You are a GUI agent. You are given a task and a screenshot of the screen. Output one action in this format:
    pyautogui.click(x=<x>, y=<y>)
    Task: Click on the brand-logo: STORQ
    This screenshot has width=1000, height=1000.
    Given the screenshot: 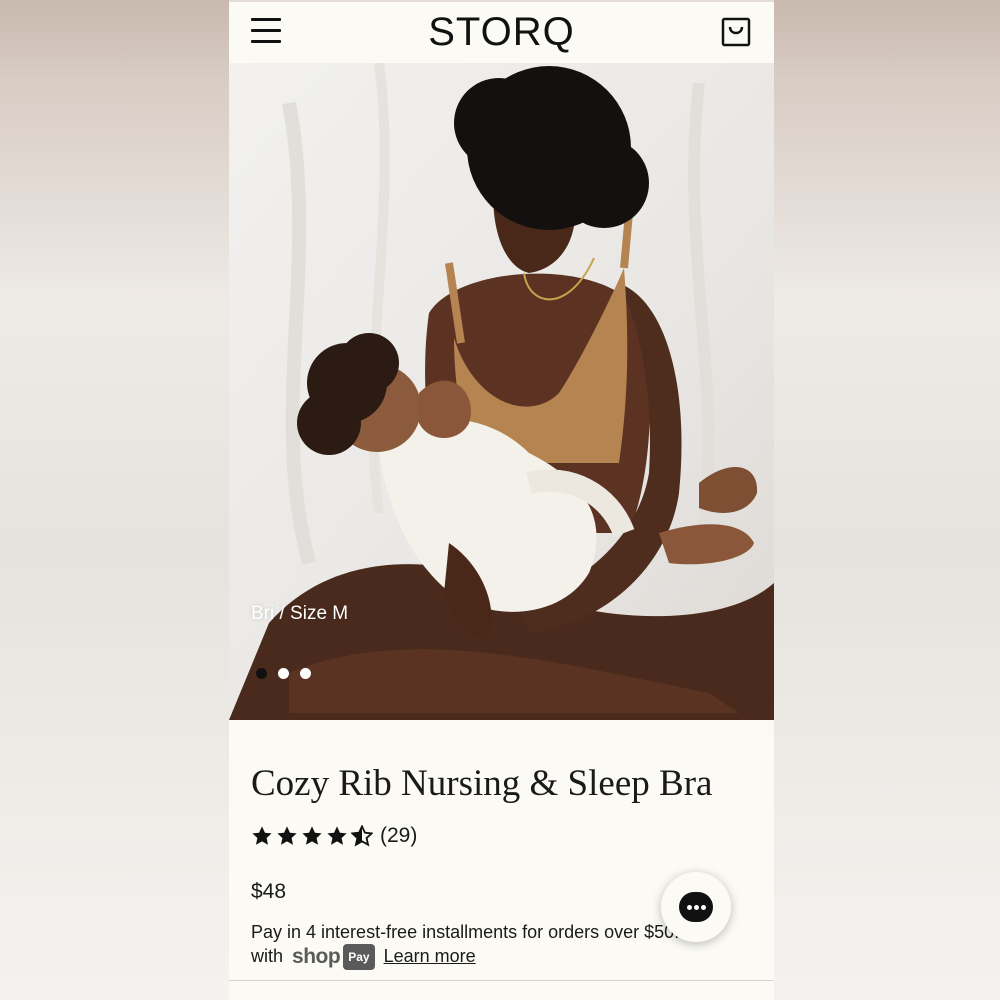 What is the action you would take?
    pyautogui.click(x=501, y=32)
    